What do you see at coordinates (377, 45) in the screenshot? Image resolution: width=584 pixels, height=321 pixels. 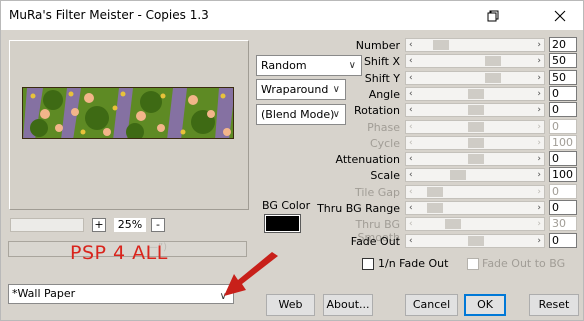 I see `slider-label: Number` at bounding box center [377, 45].